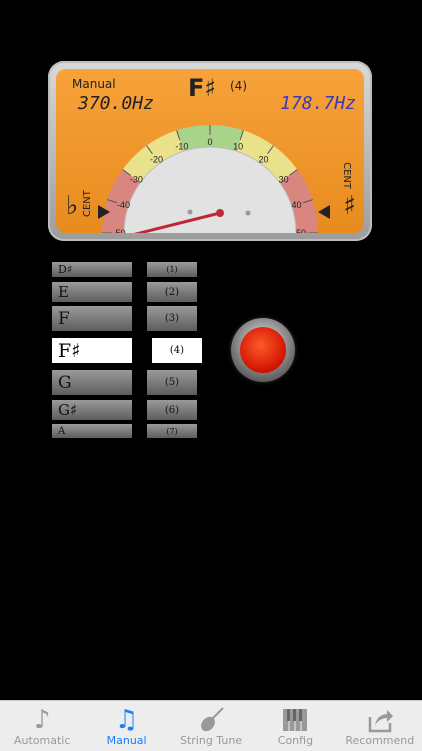 The width and height of the screenshot is (422, 751). I want to click on target-note: F♯, so click(202, 88).